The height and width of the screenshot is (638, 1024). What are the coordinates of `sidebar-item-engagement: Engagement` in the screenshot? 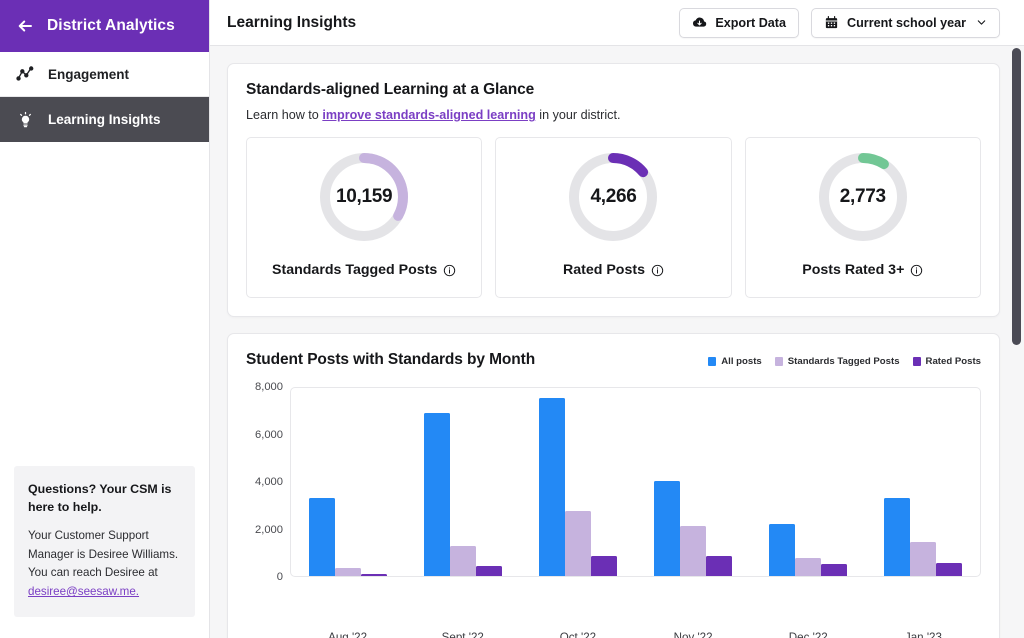 It's located at (104, 74).